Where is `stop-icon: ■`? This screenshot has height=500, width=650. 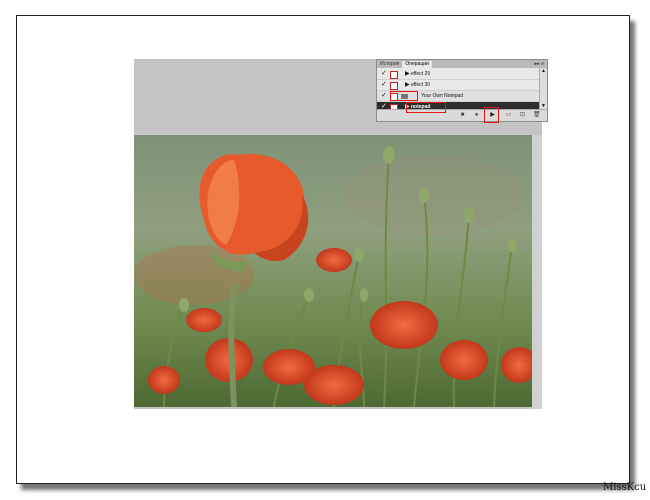
stop-icon: ■ is located at coordinates (462, 115).